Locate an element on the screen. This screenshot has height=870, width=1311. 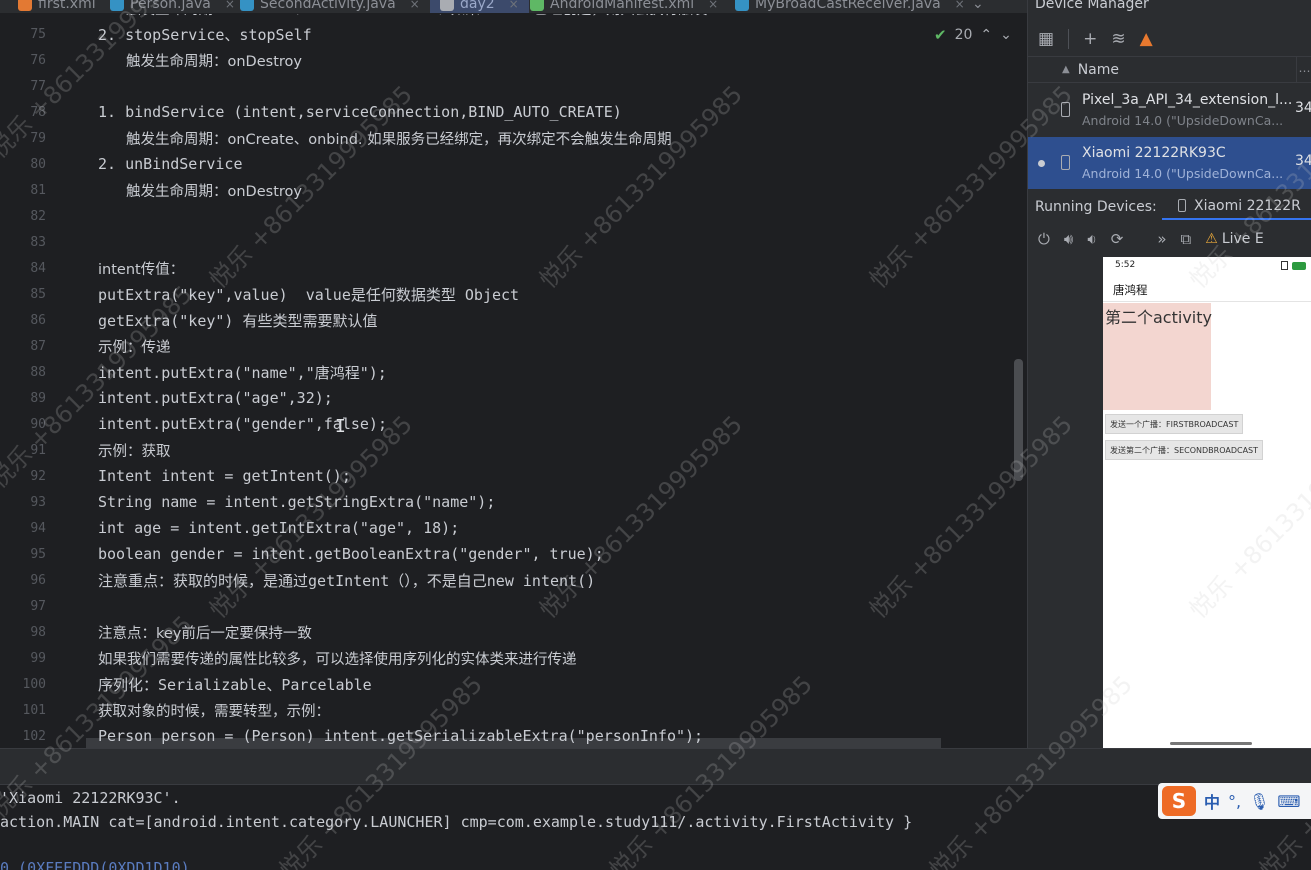
tab-list-chevron-icon: ⌄ is located at coordinates (978, 6).